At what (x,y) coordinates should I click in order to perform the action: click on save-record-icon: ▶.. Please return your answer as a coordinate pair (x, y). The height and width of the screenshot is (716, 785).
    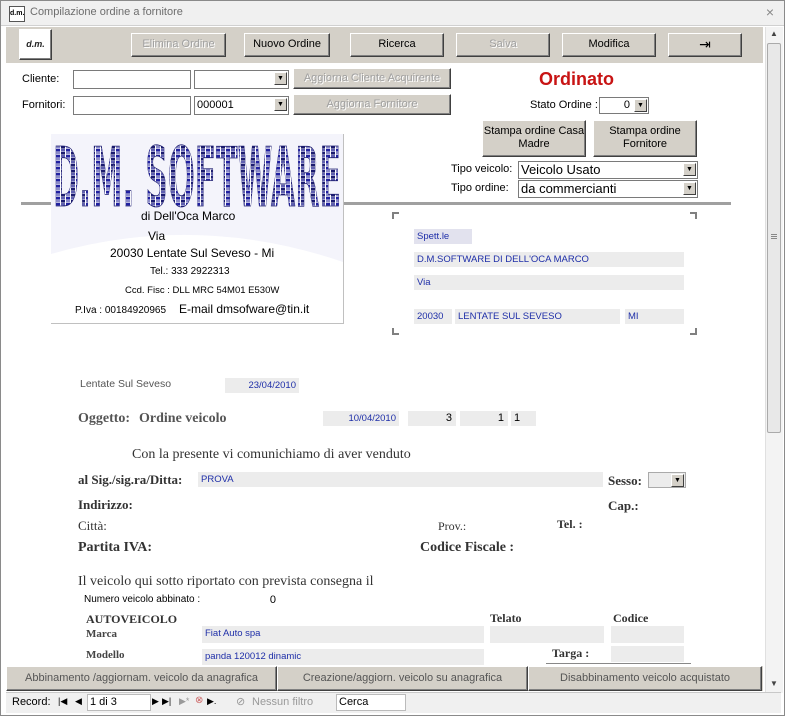
    Looking at the image, I should click on (211, 701).